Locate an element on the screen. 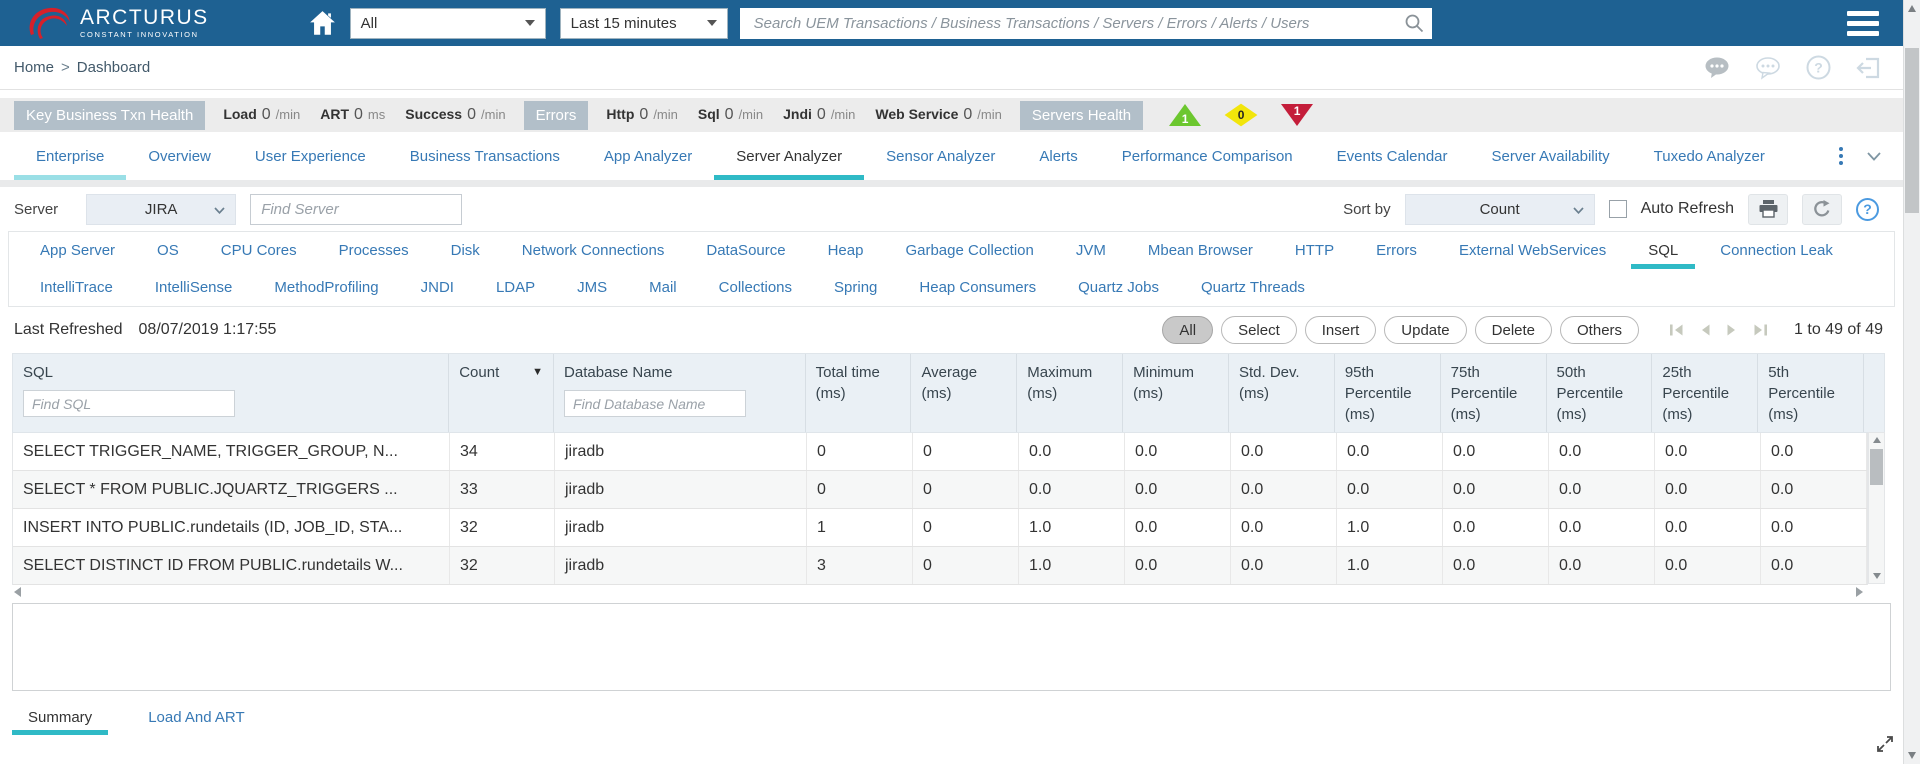  subtab-cpu-cores: CPU Cores is located at coordinates (259, 250).